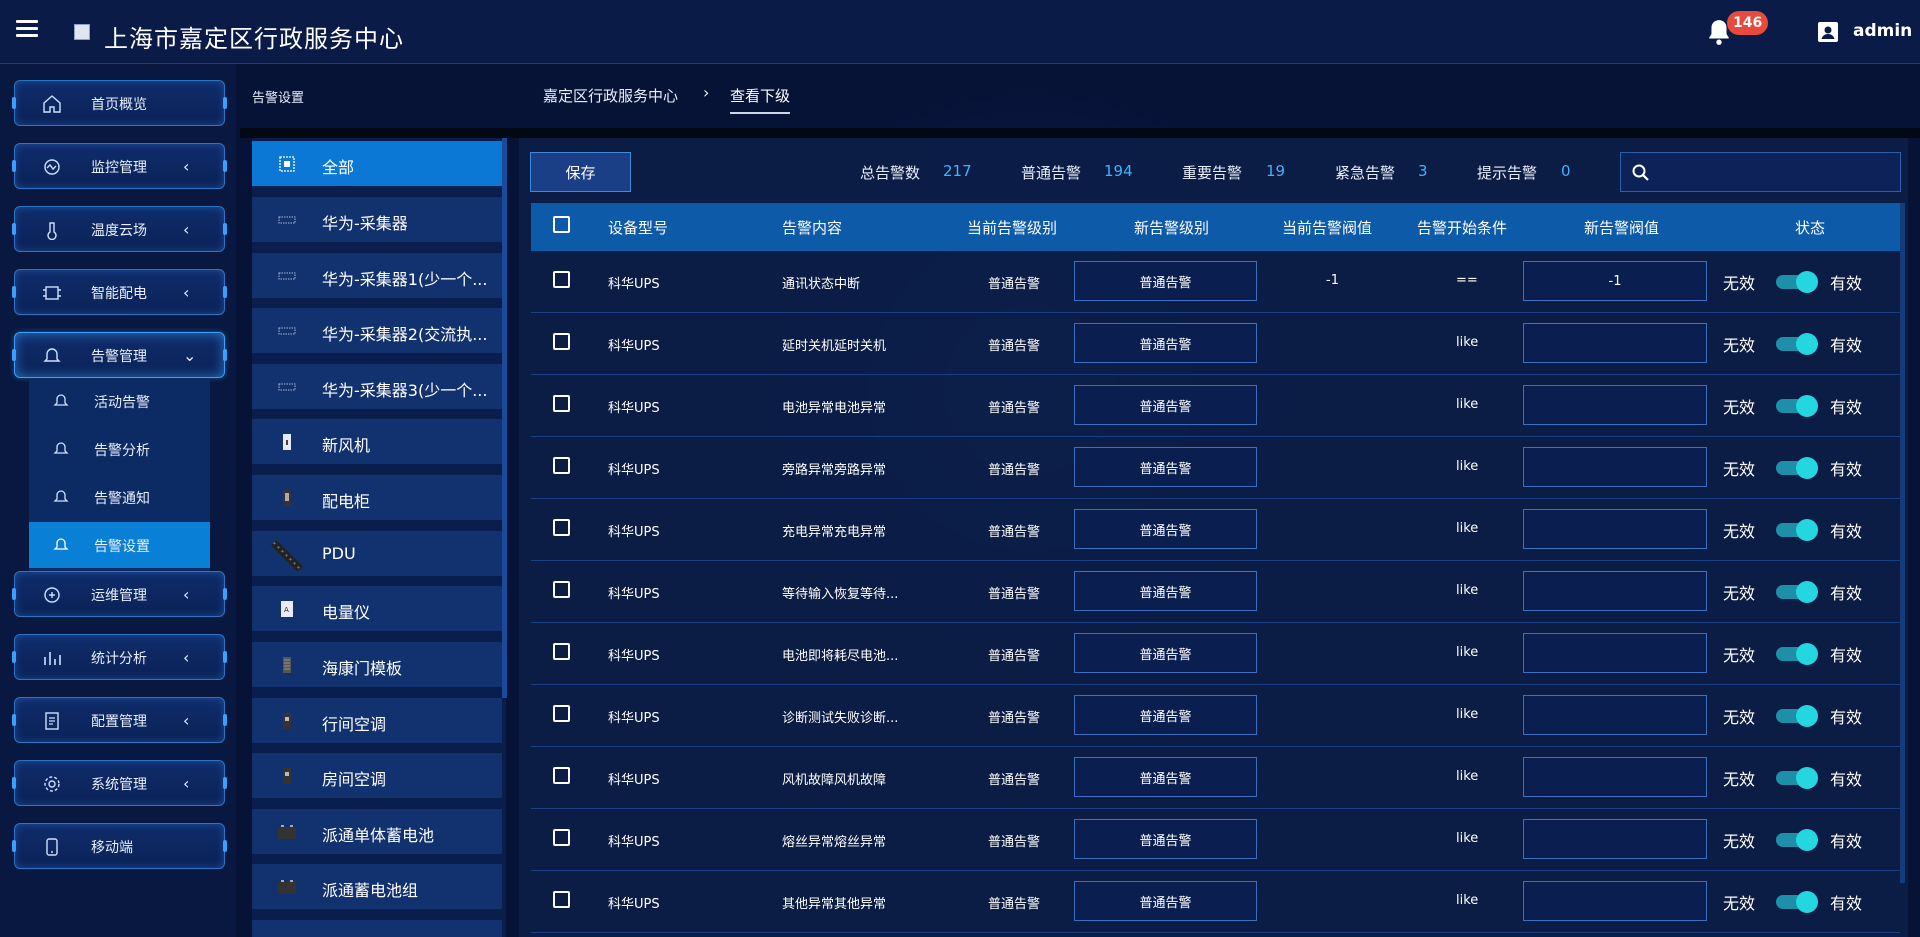  Describe the element at coordinates (834, 780) in the screenshot. I see `cell-content: 风机故障风机故障` at that location.